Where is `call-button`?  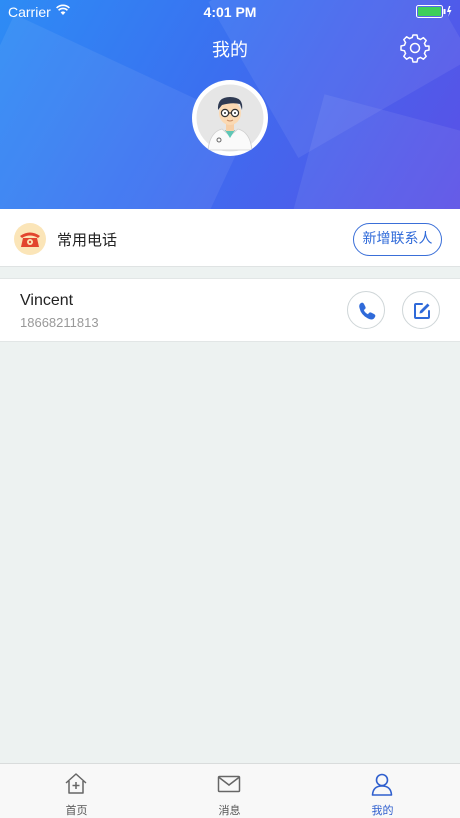
call-button is located at coordinates (366, 310).